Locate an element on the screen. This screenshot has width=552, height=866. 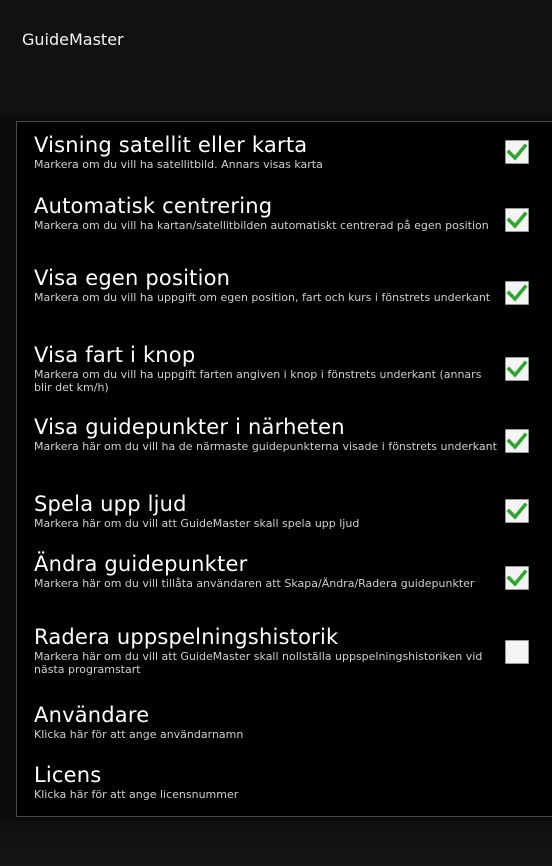
checkbox-edit-guide-points is located at coordinates (517, 578).